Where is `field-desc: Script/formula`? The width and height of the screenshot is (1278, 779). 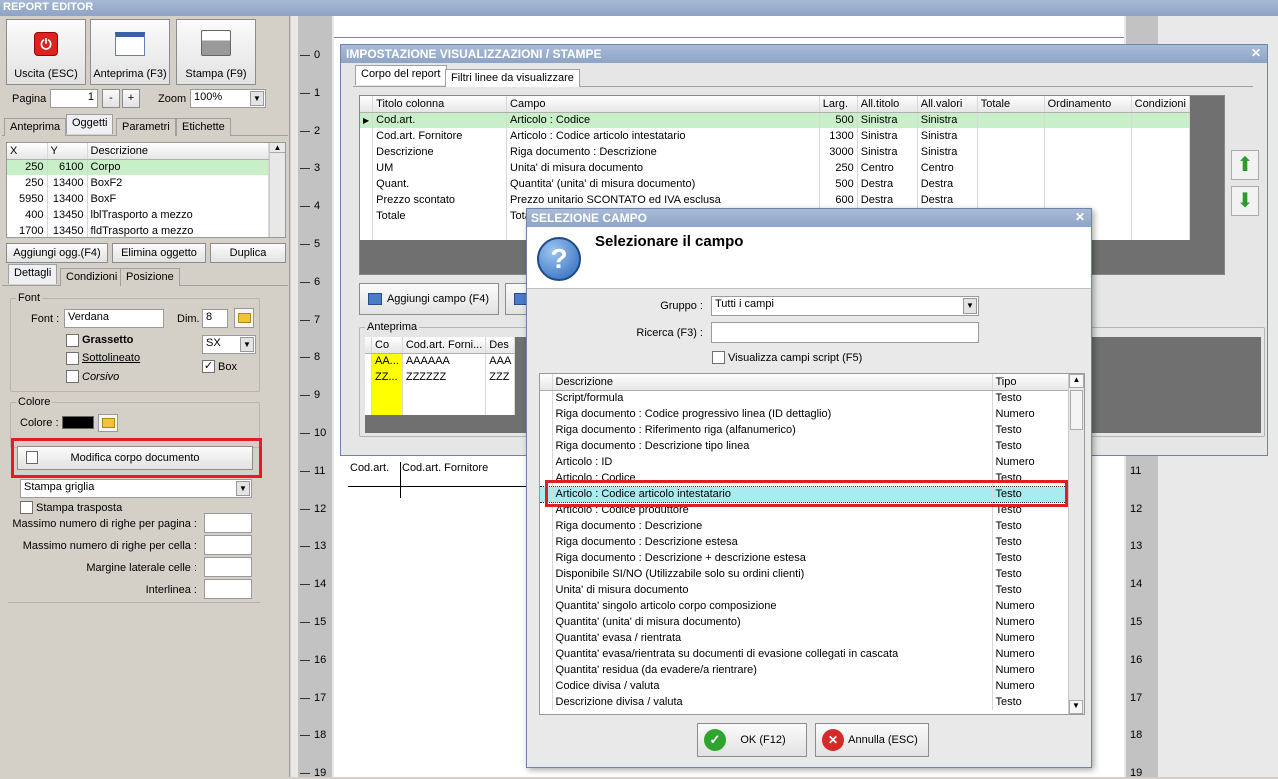 field-desc: Script/formula is located at coordinates (772, 398).